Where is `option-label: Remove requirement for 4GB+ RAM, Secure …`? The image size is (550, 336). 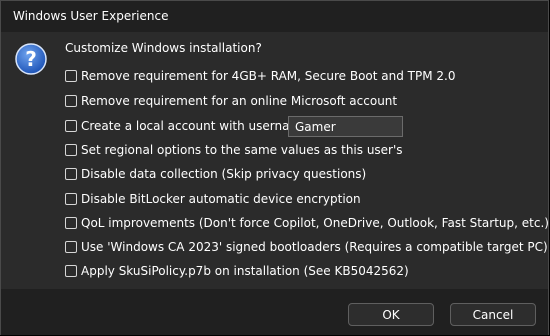
option-label: Remove requirement for 4GB+ RAM, Secure … is located at coordinates (268, 76).